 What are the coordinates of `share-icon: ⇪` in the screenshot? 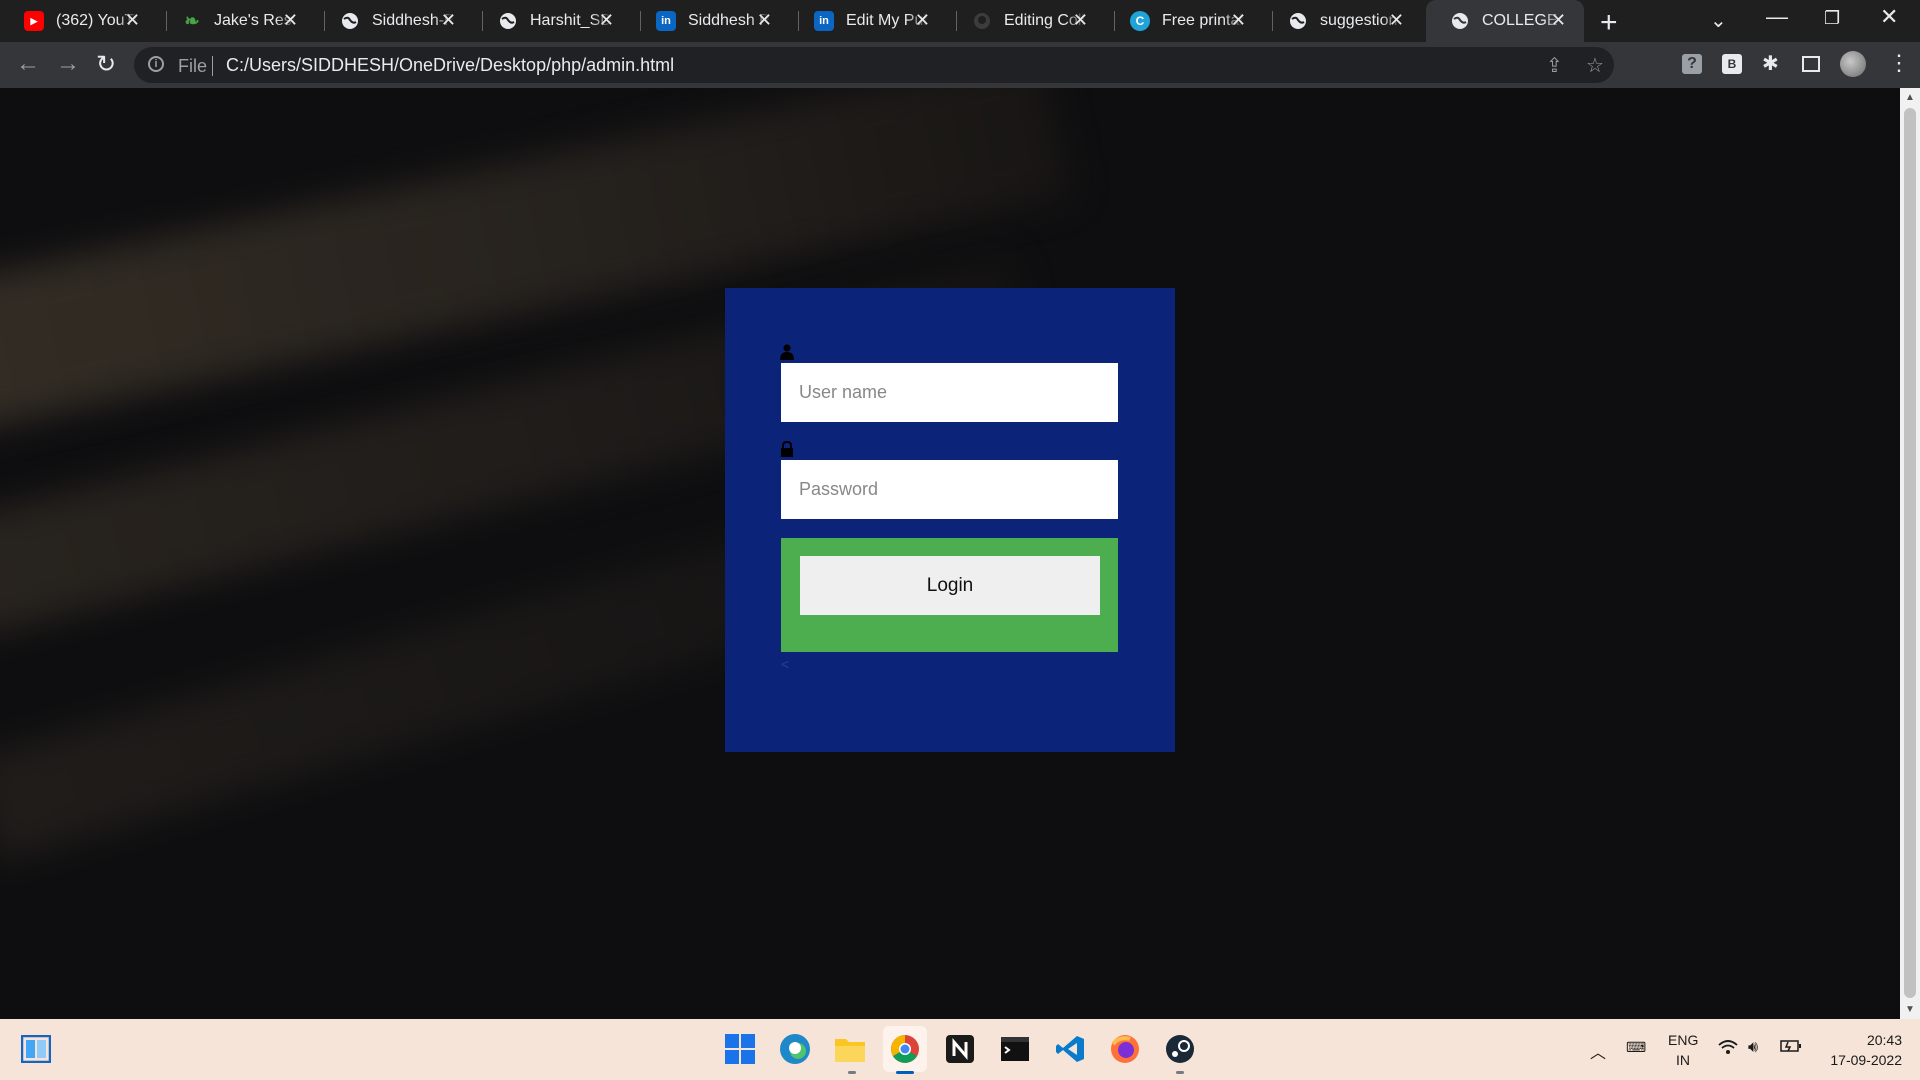 It's located at (1554, 65).